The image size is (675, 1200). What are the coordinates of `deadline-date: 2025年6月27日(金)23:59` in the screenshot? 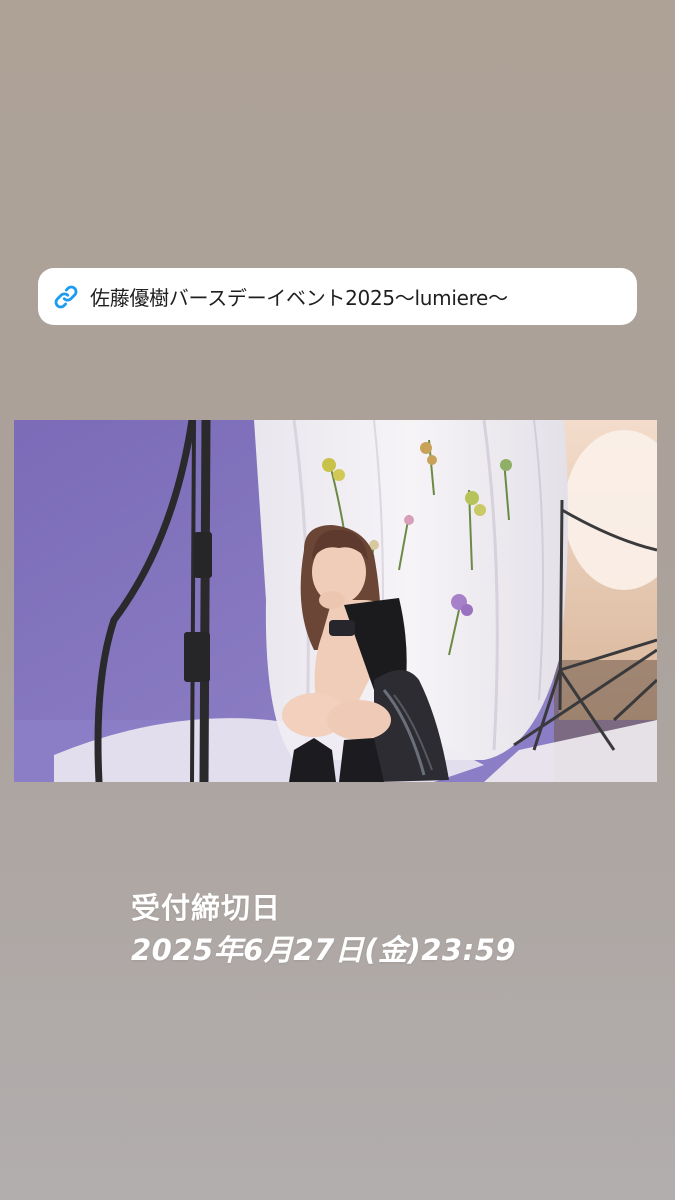 It's located at (324, 950).